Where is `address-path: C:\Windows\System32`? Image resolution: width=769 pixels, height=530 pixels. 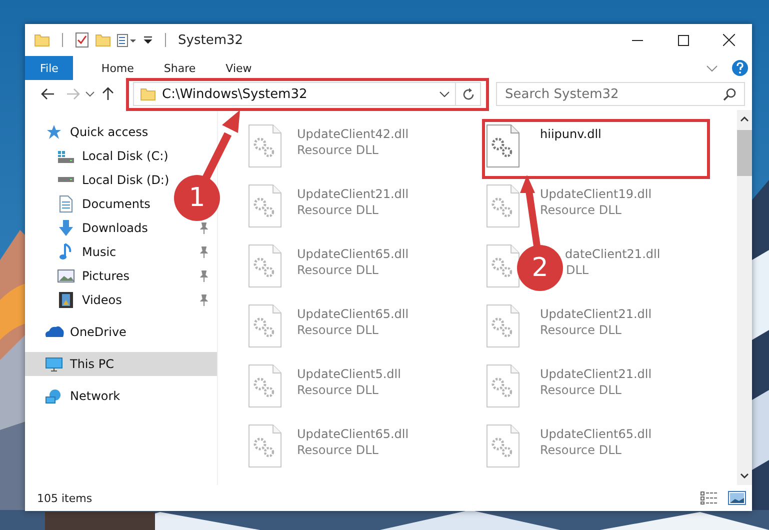 address-path: C:\Windows\System32 is located at coordinates (297, 94).